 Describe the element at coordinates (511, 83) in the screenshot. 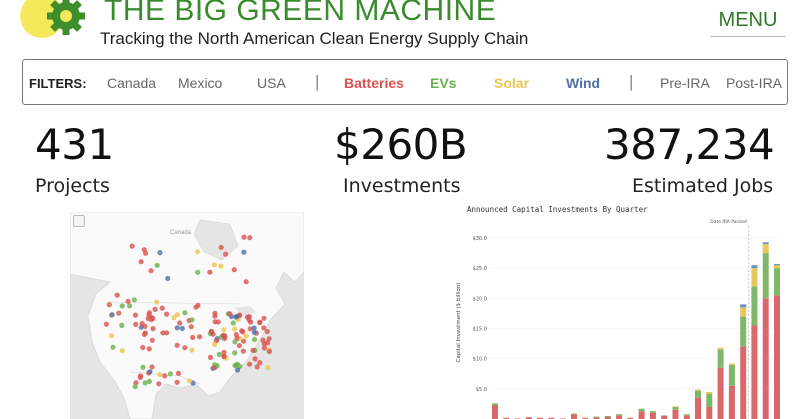

I see `filter-solar: Solar` at that location.